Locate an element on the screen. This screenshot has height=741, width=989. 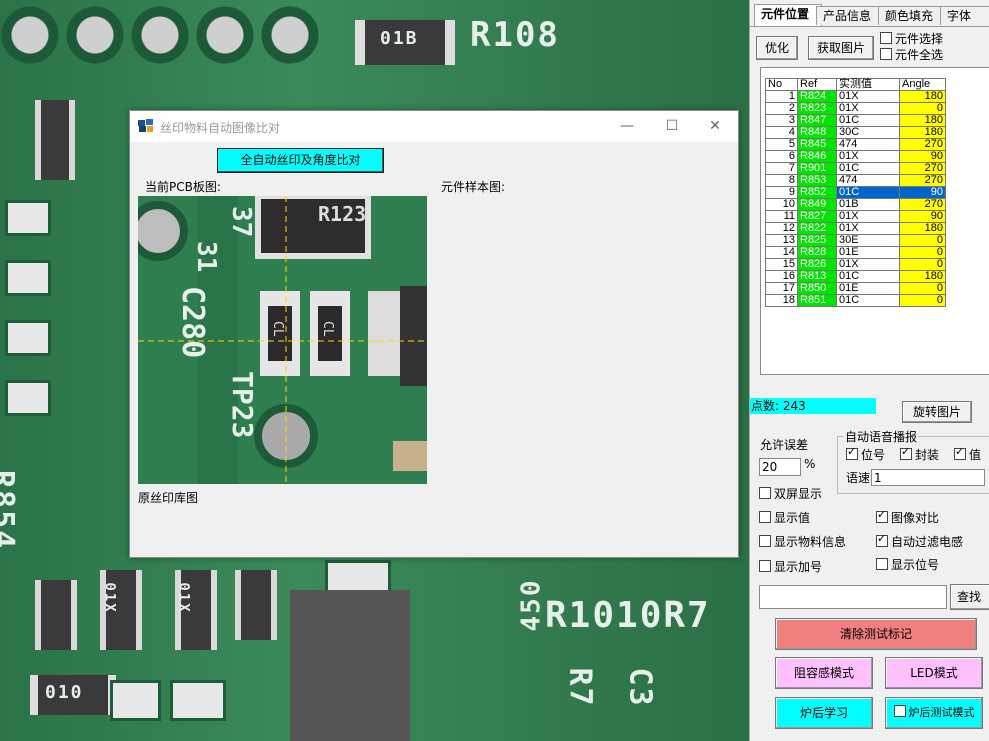
cell-ref: R823 is located at coordinates (817, 108).